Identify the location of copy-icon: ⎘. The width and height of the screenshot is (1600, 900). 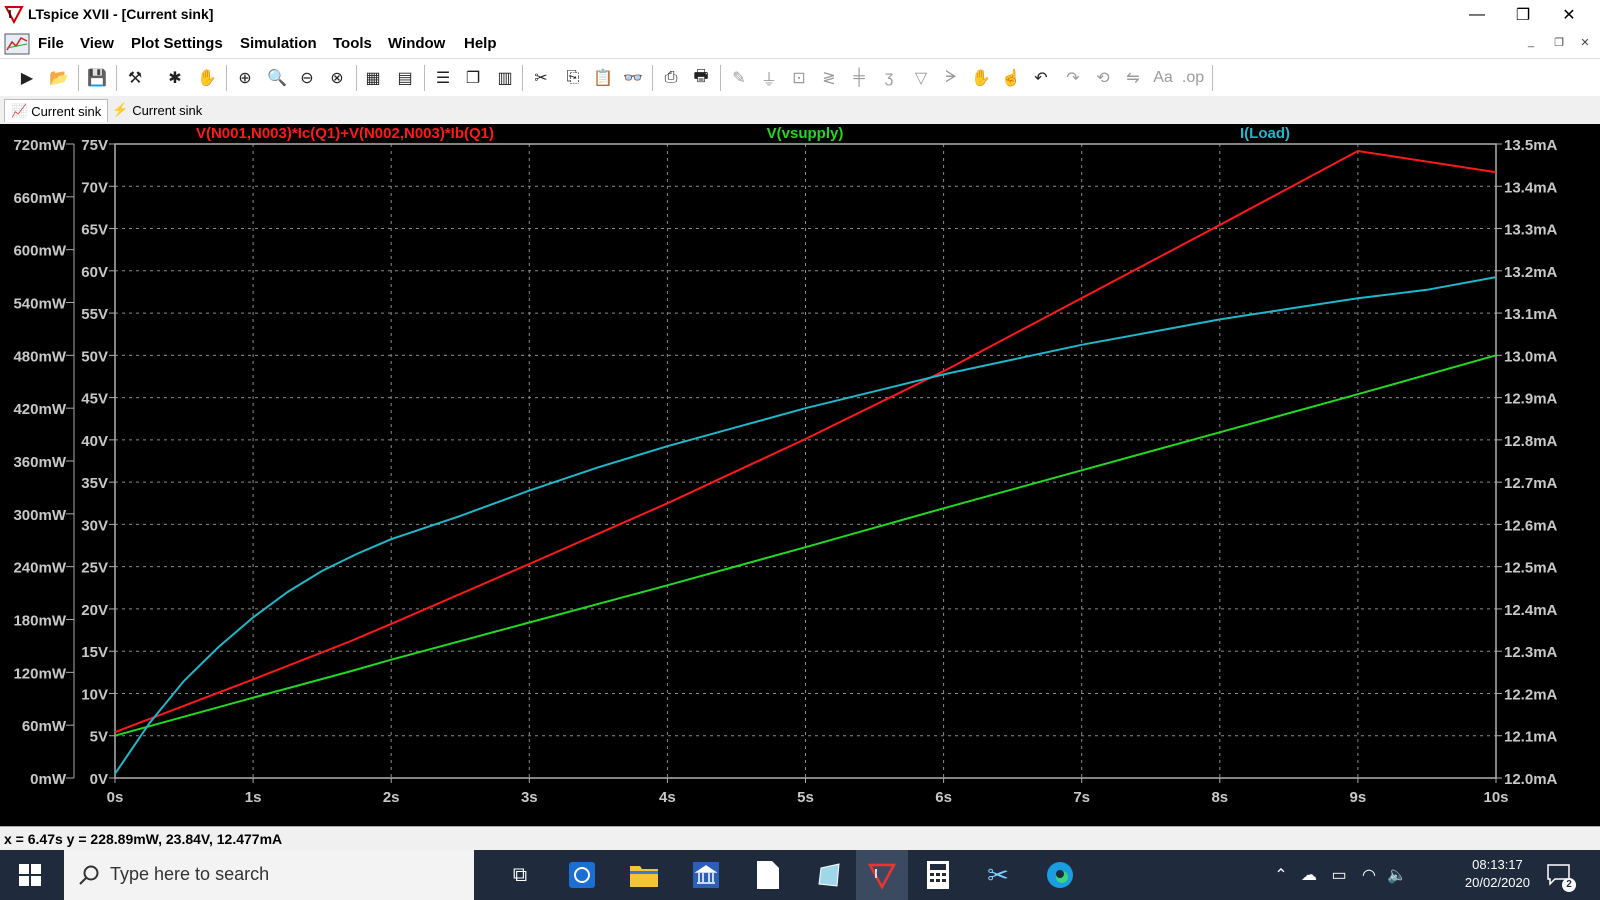
(573, 78).